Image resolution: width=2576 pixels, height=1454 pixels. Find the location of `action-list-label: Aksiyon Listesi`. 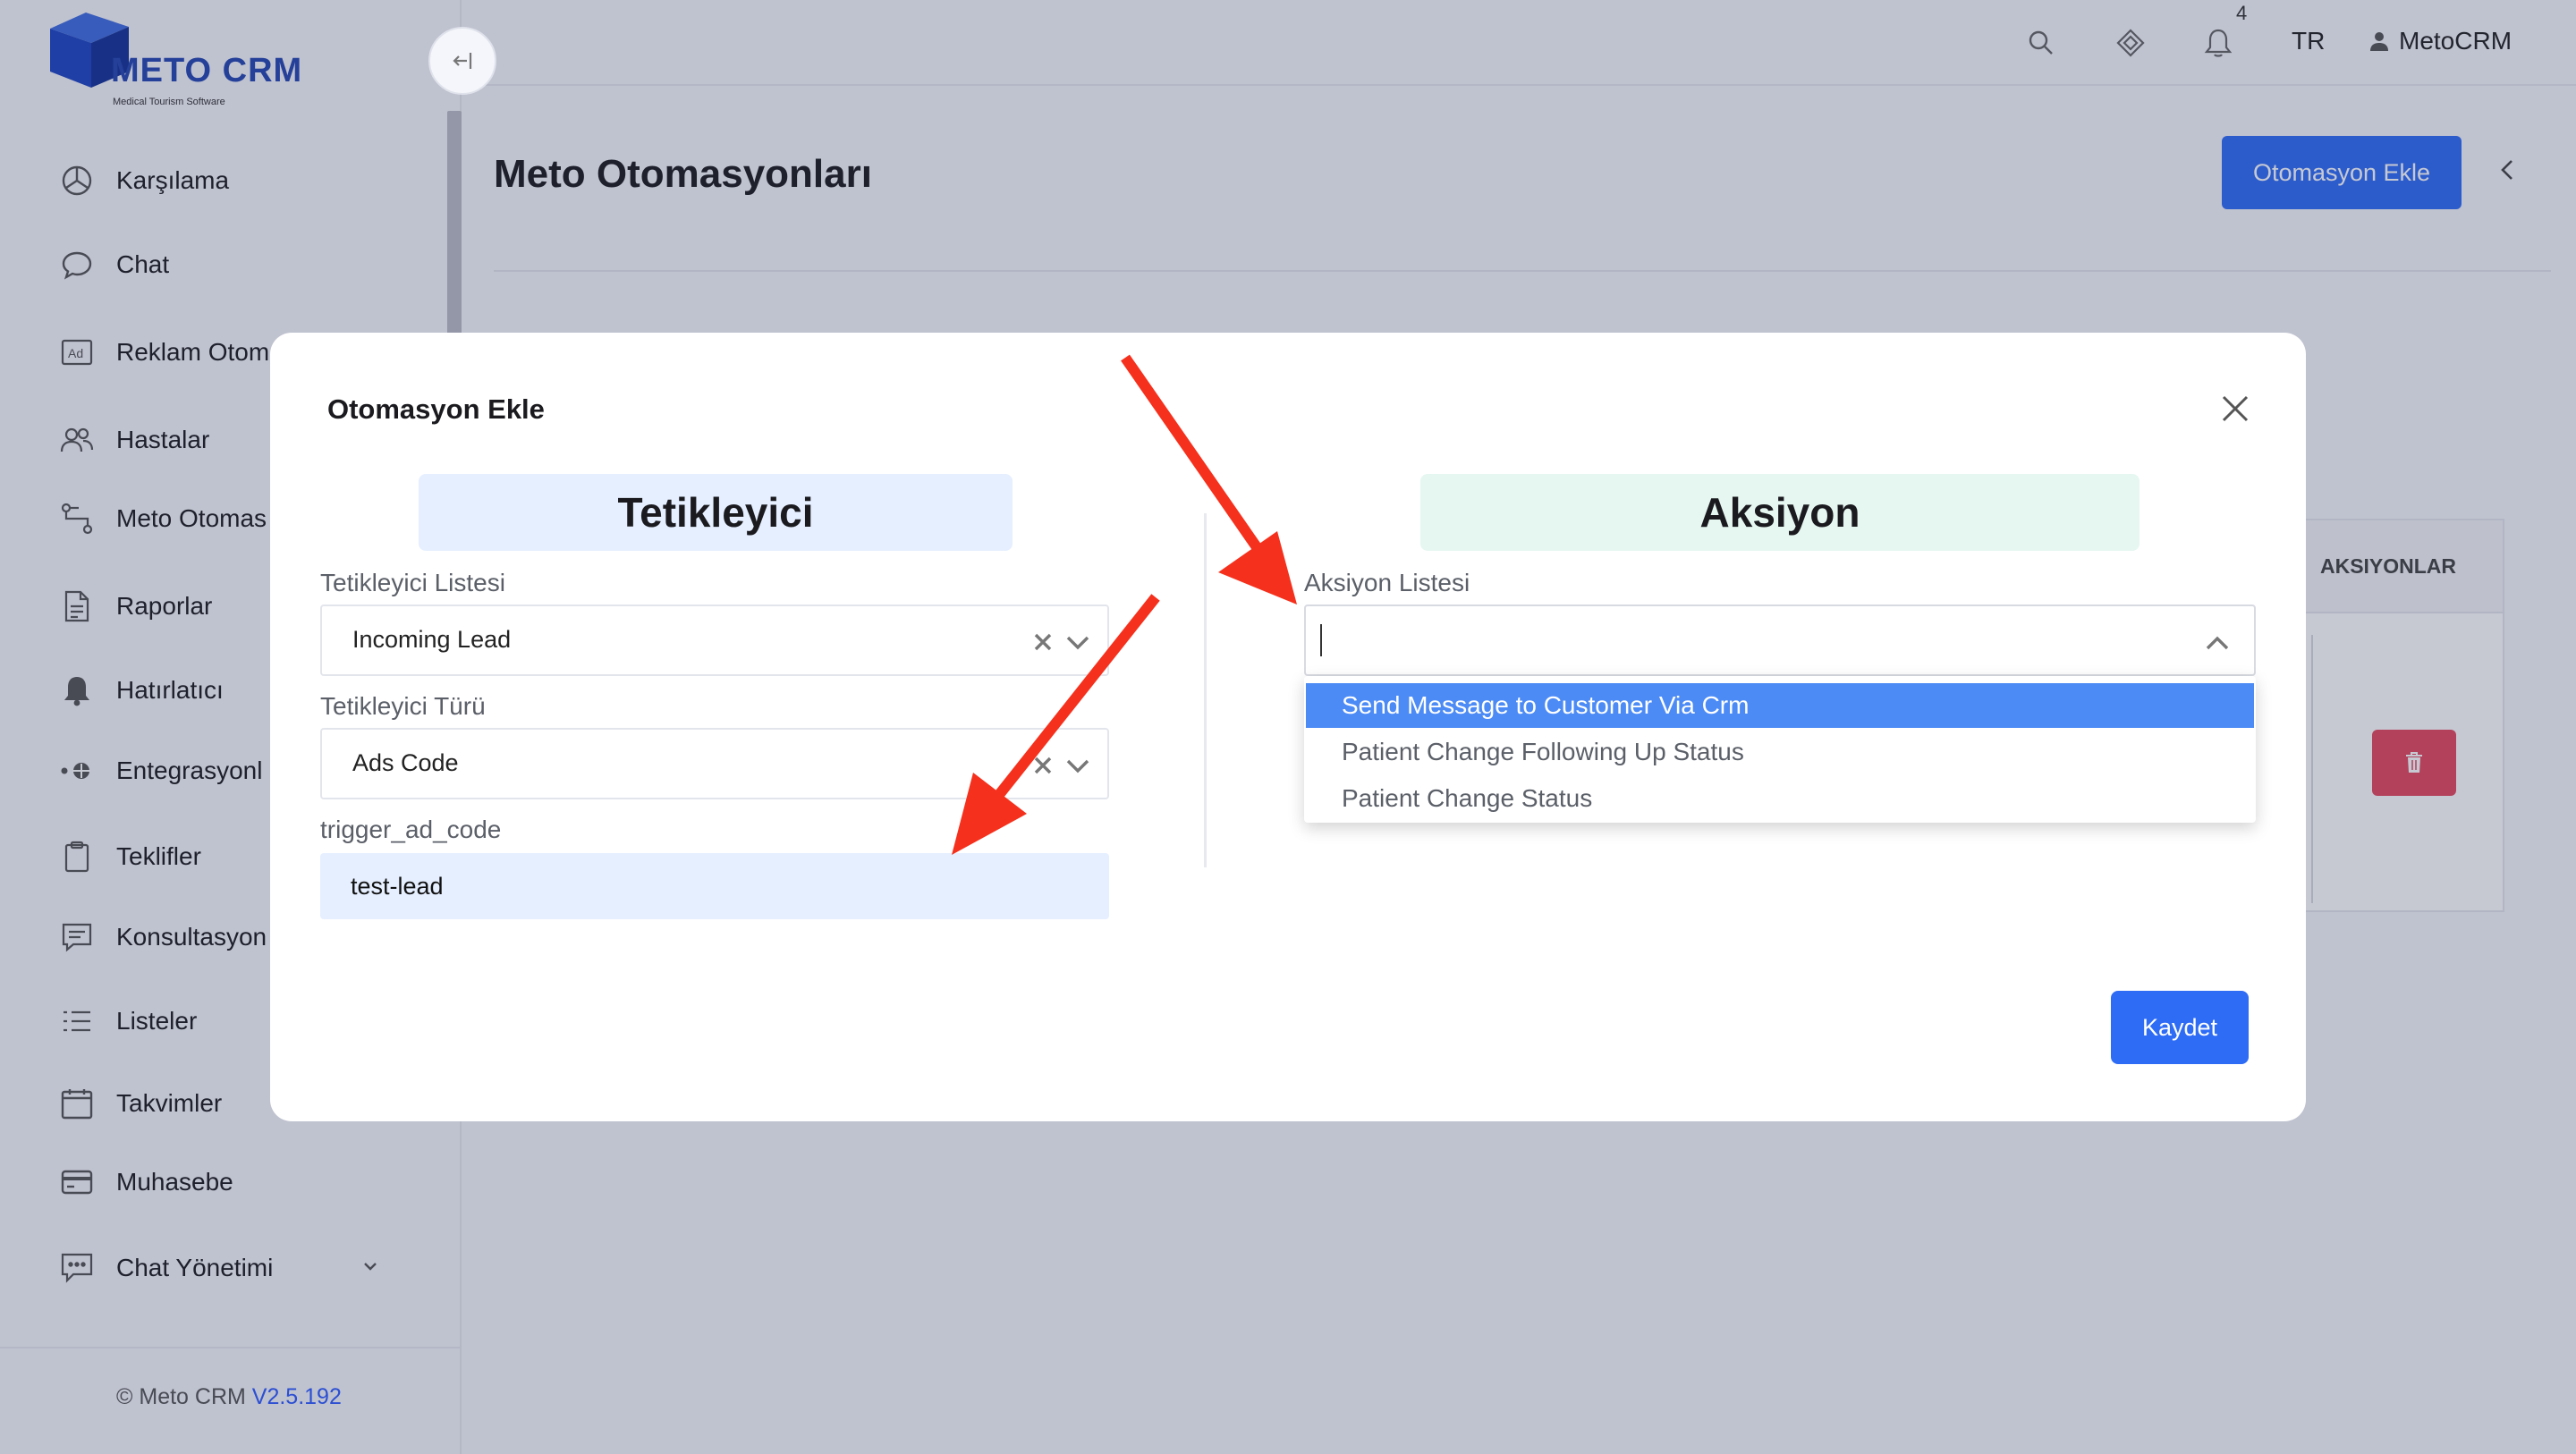

action-list-label: Aksiyon Listesi is located at coordinates (1387, 582).